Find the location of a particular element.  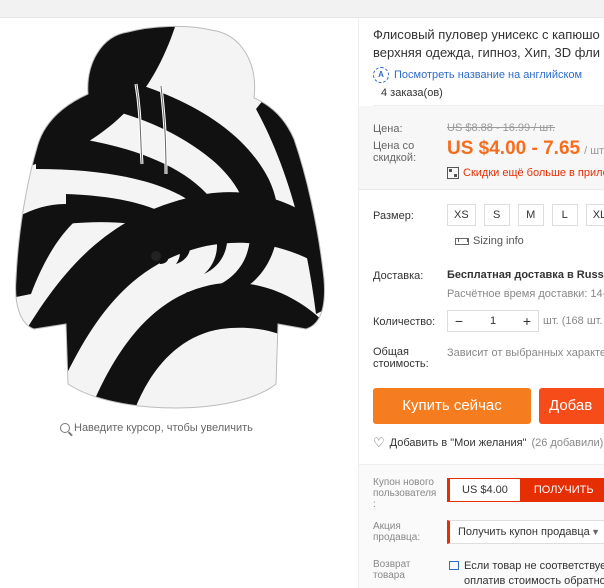

price-unit: / шт is located at coordinates (594, 151).